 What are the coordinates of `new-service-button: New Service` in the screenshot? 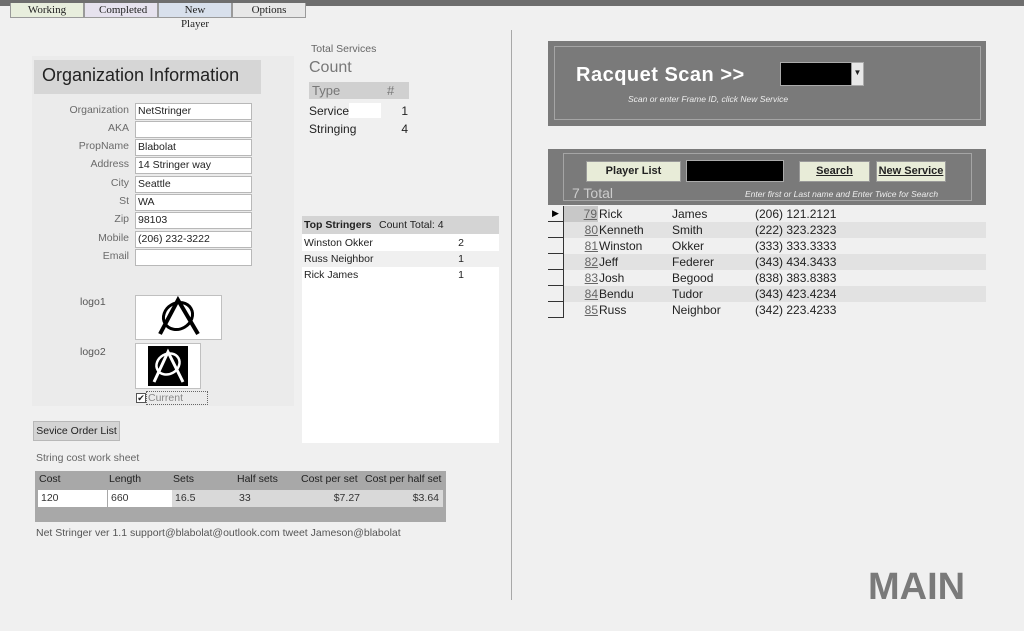 It's located at (911, 171).